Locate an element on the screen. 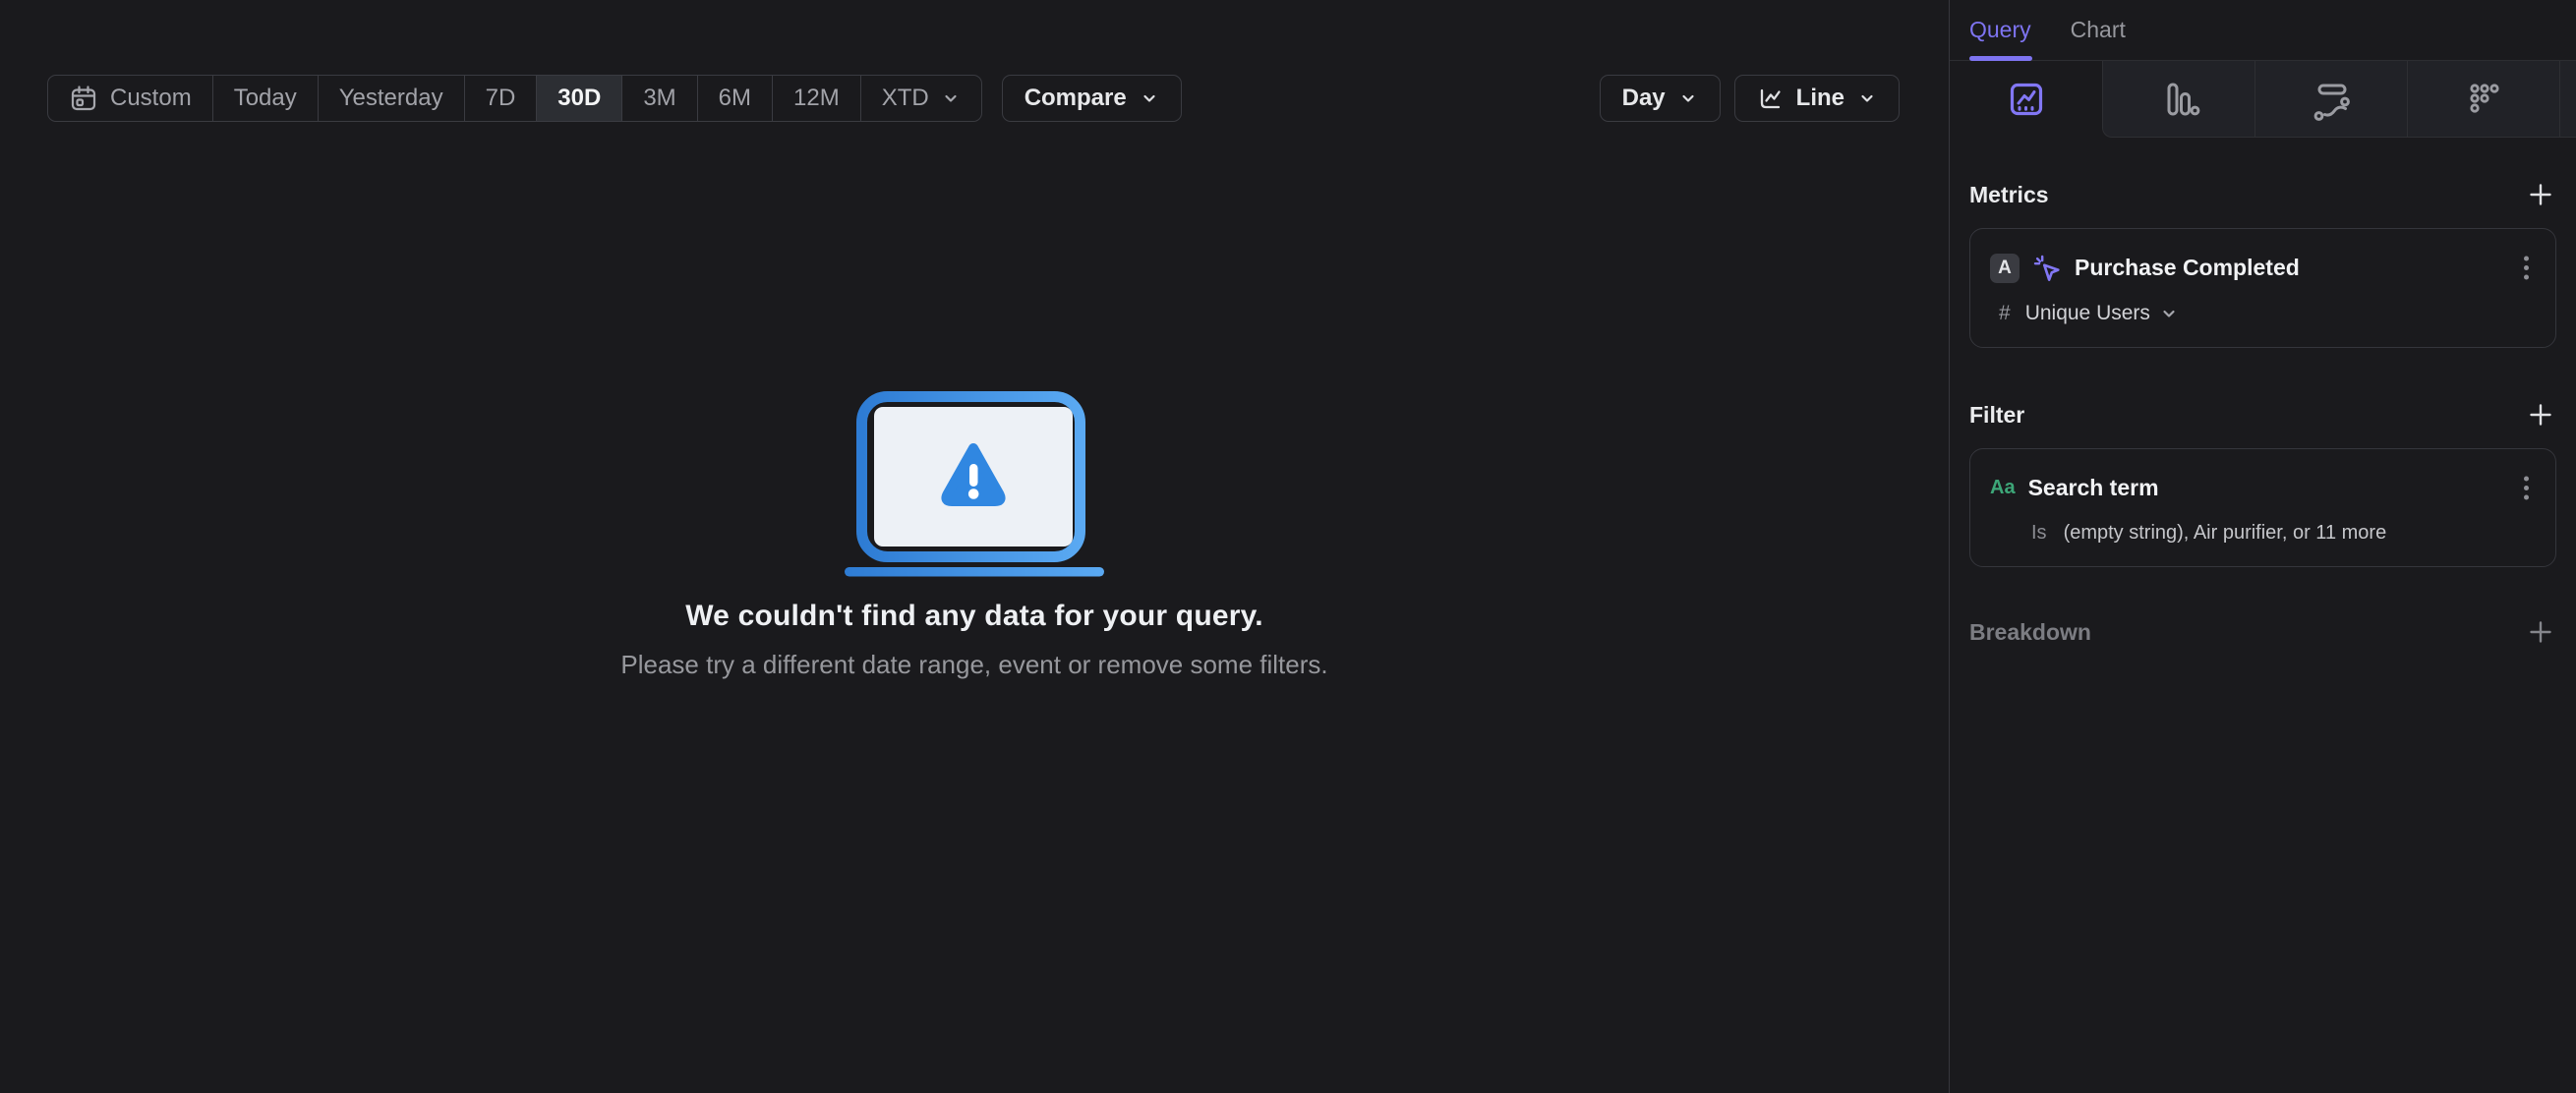  chart-display-controls: Day Line is located at coordinates (1749, 98).